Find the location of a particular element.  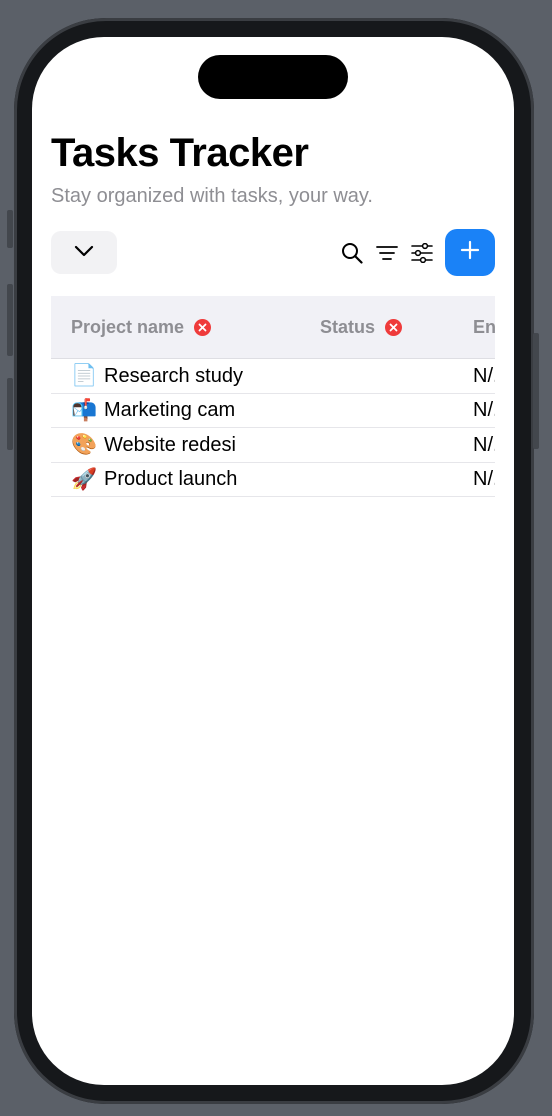

palette-emoji-icon: 🎨 is located at coordinates (84, 444).